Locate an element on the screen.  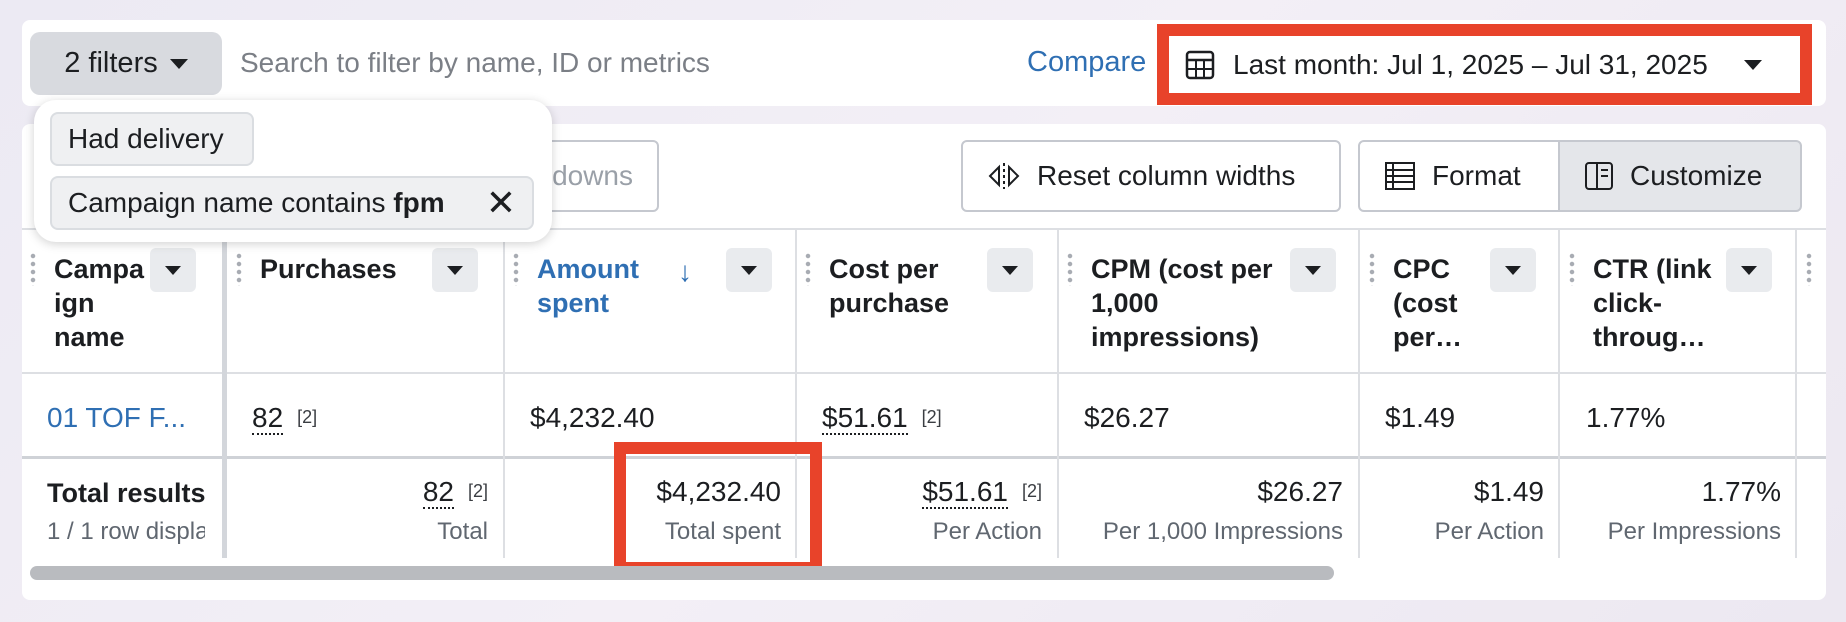
column-header-amount-spent: Amount spent is located at coordinates (588, 286).